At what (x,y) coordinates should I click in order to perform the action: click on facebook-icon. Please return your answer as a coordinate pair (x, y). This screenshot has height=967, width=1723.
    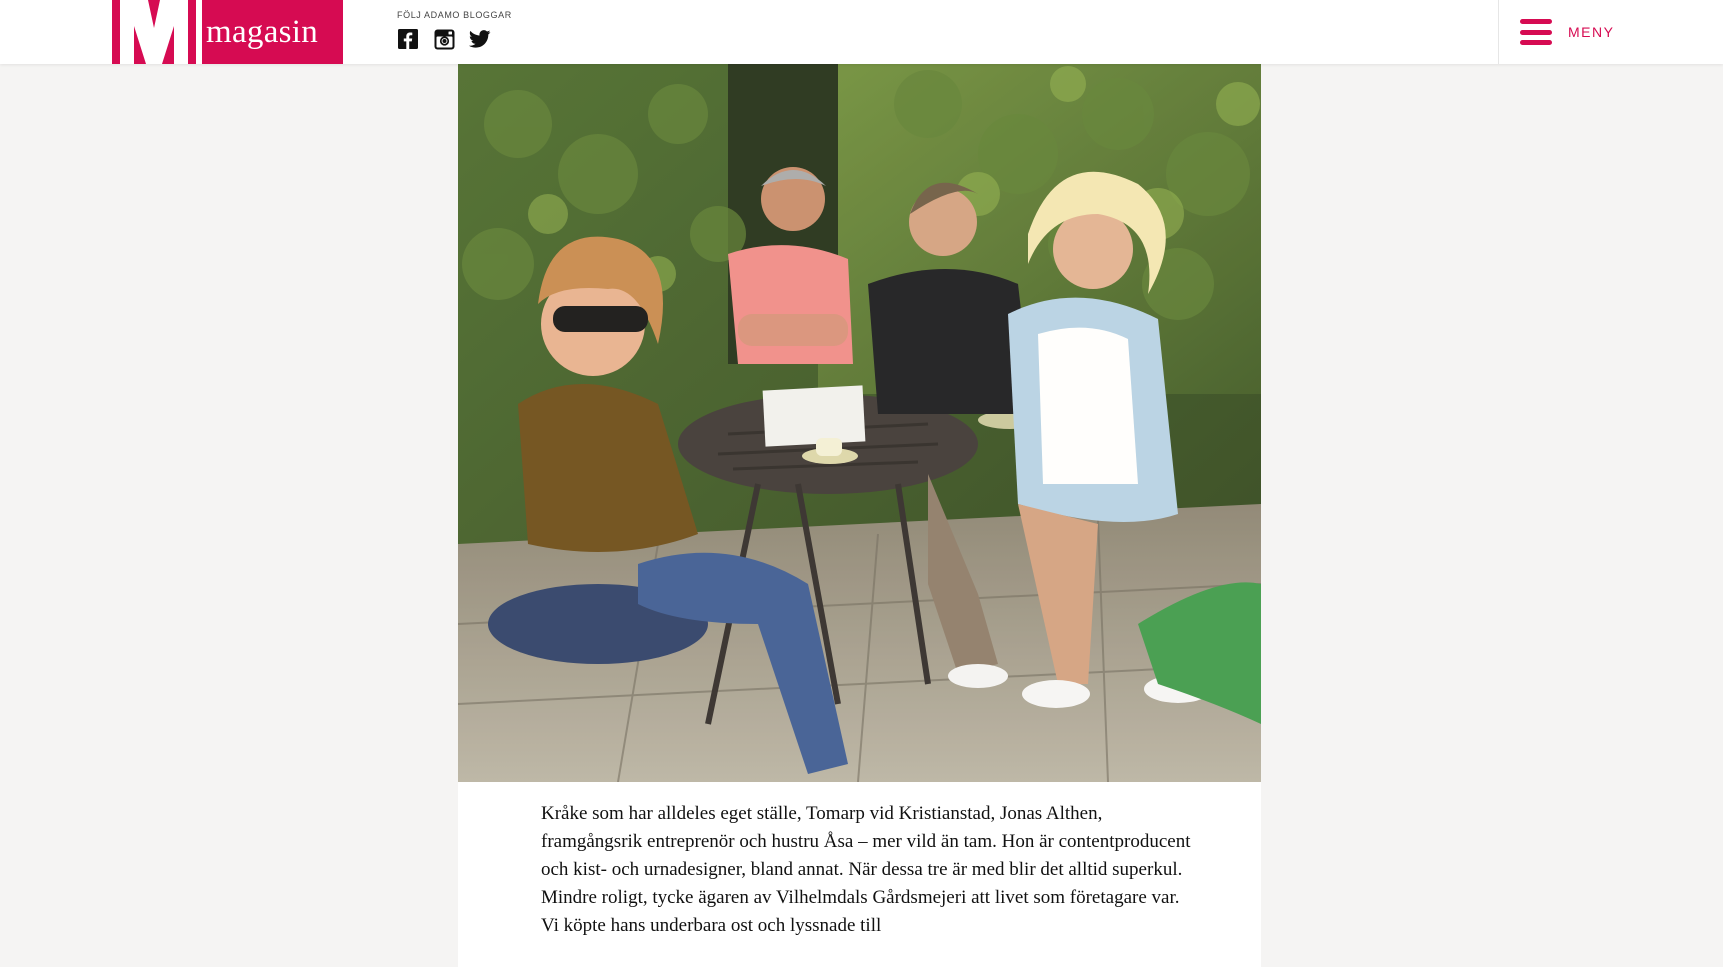
    Looking at the image, I should click on (408, 39).